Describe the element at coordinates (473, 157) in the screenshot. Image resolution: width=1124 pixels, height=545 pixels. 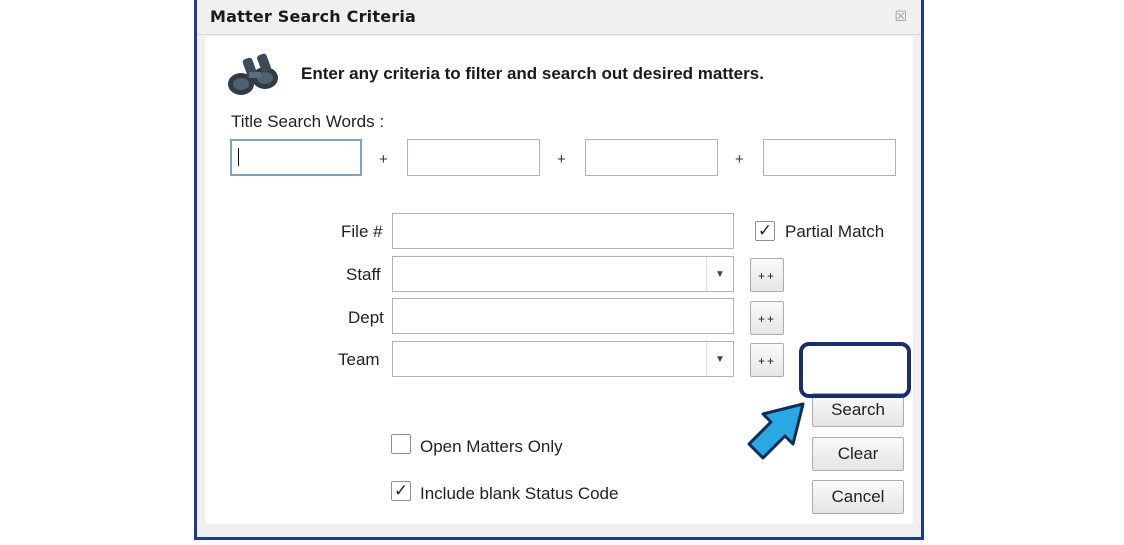
I see `title-word-2-input` at that location.